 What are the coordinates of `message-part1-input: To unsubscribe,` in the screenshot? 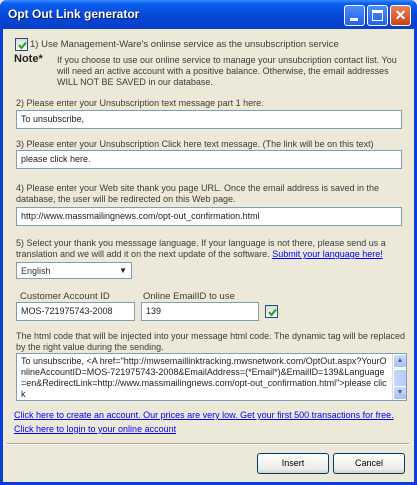 It's located at (209, 119).